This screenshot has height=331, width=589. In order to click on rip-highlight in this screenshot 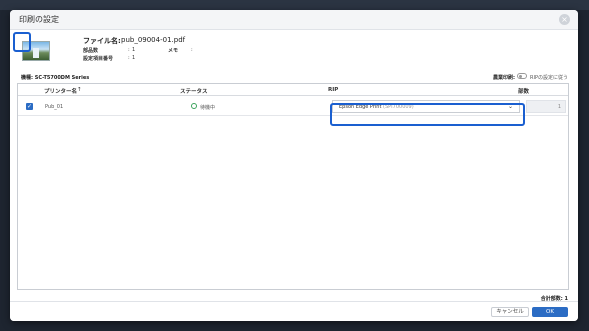, I will do `click(427, 114)`.